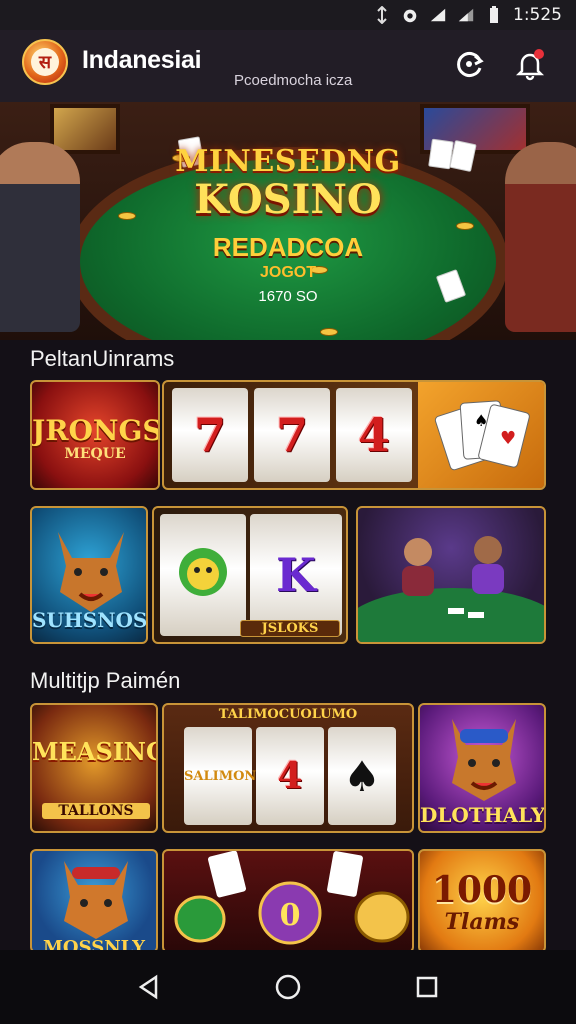 The width and height of the screenshot is (576, 1024). I want to click on back-button, so click(149, 987).